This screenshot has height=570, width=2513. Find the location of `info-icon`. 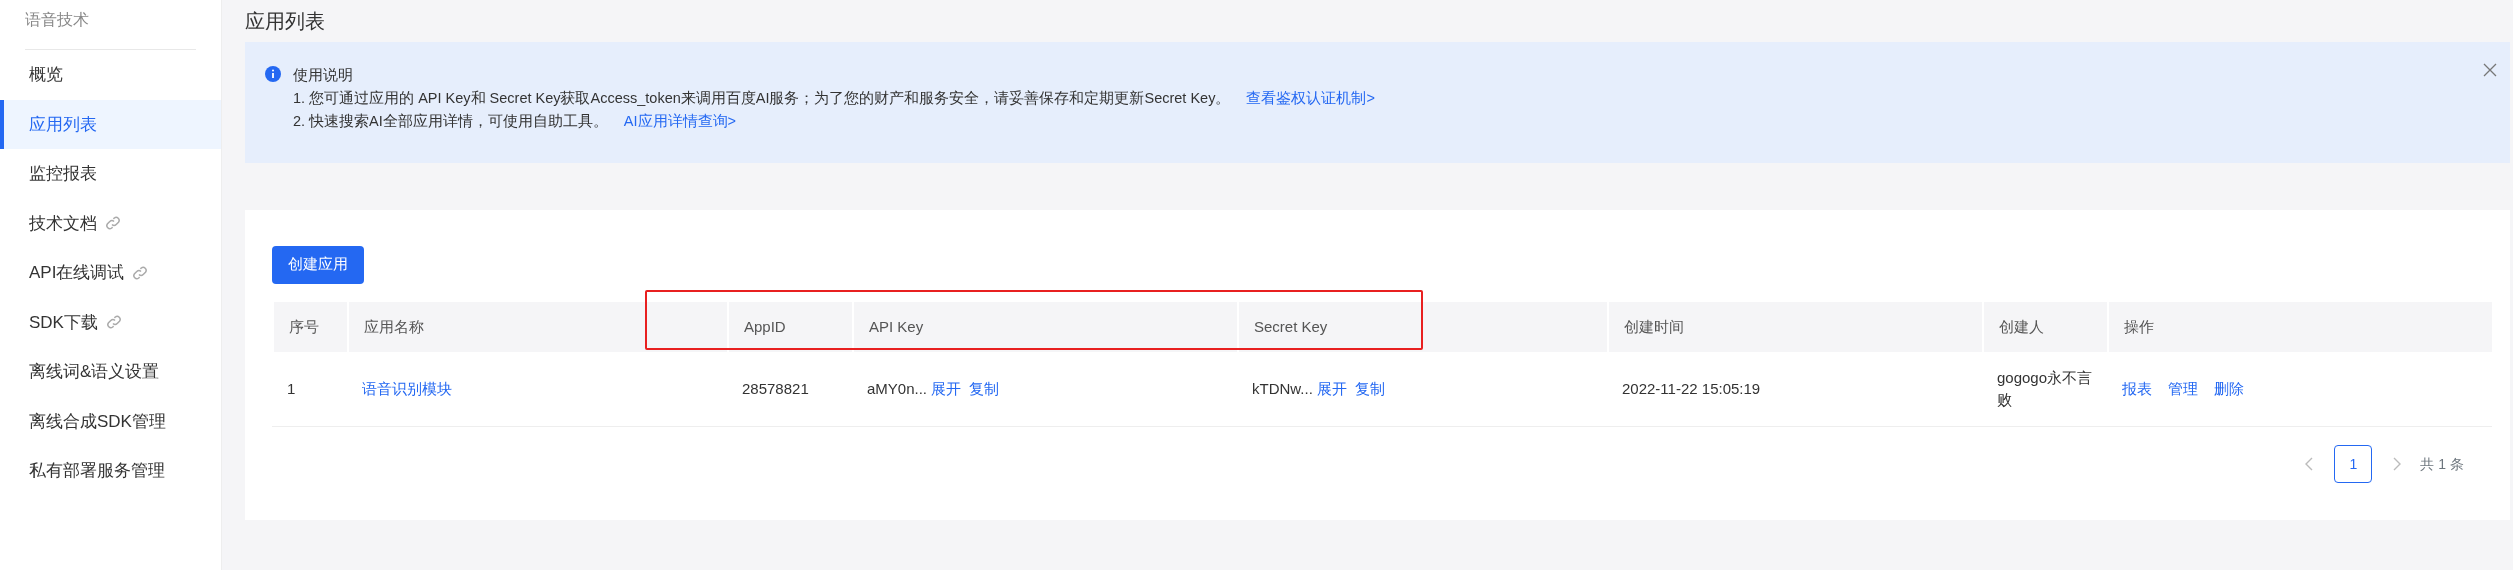

info-icon is located at coordinates (273, 74).